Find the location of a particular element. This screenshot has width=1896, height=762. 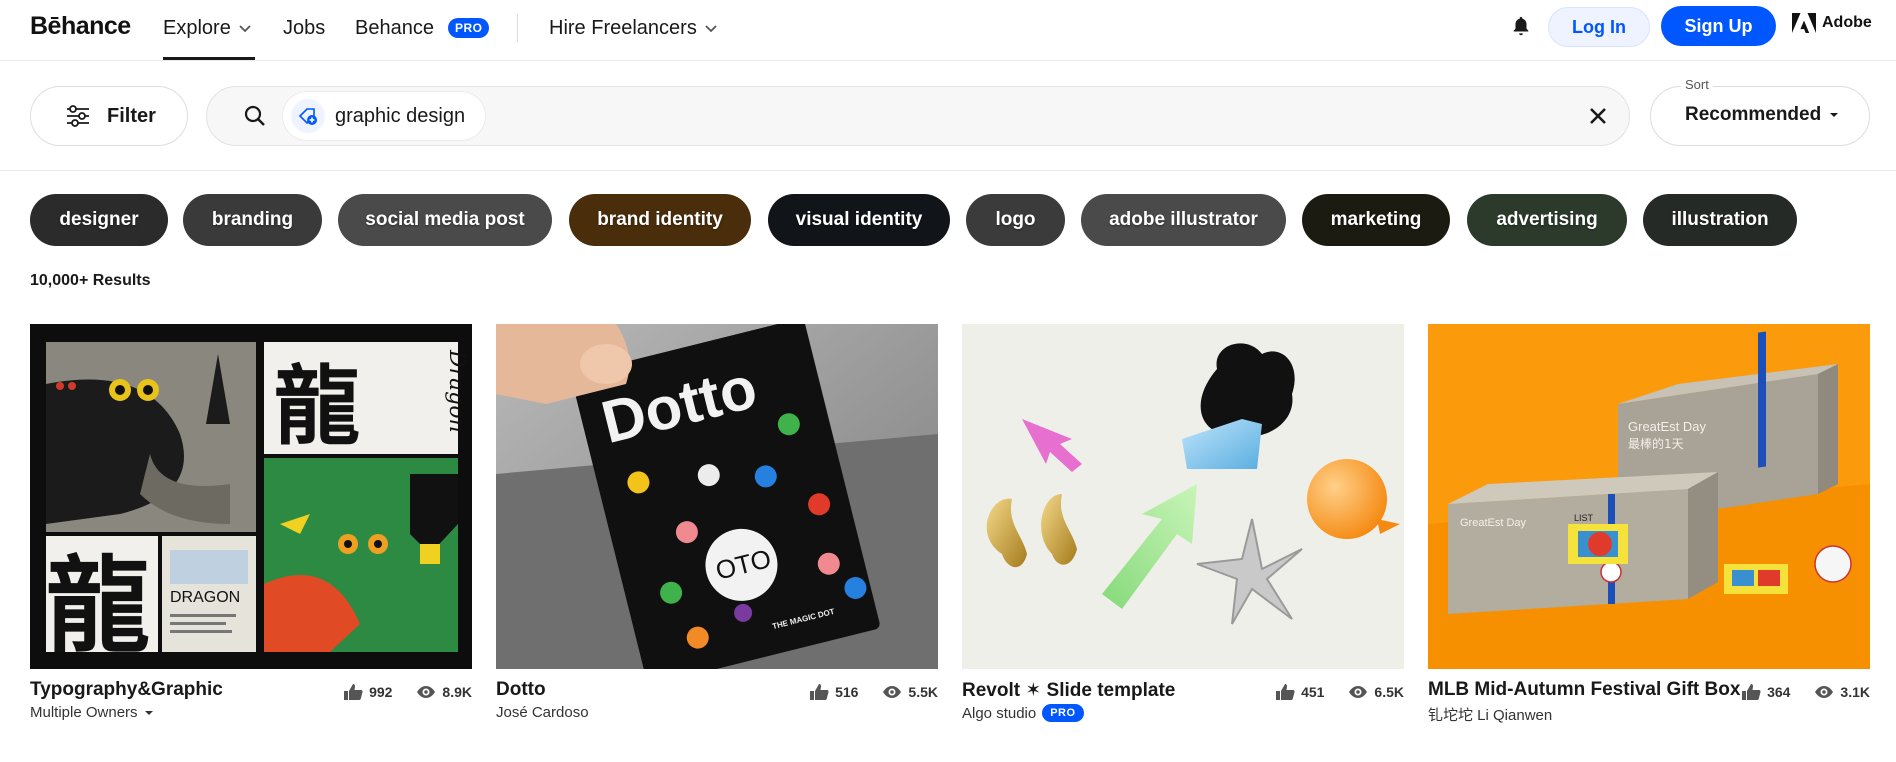

nav-explore: Explore is located at coordinates (208, 28).